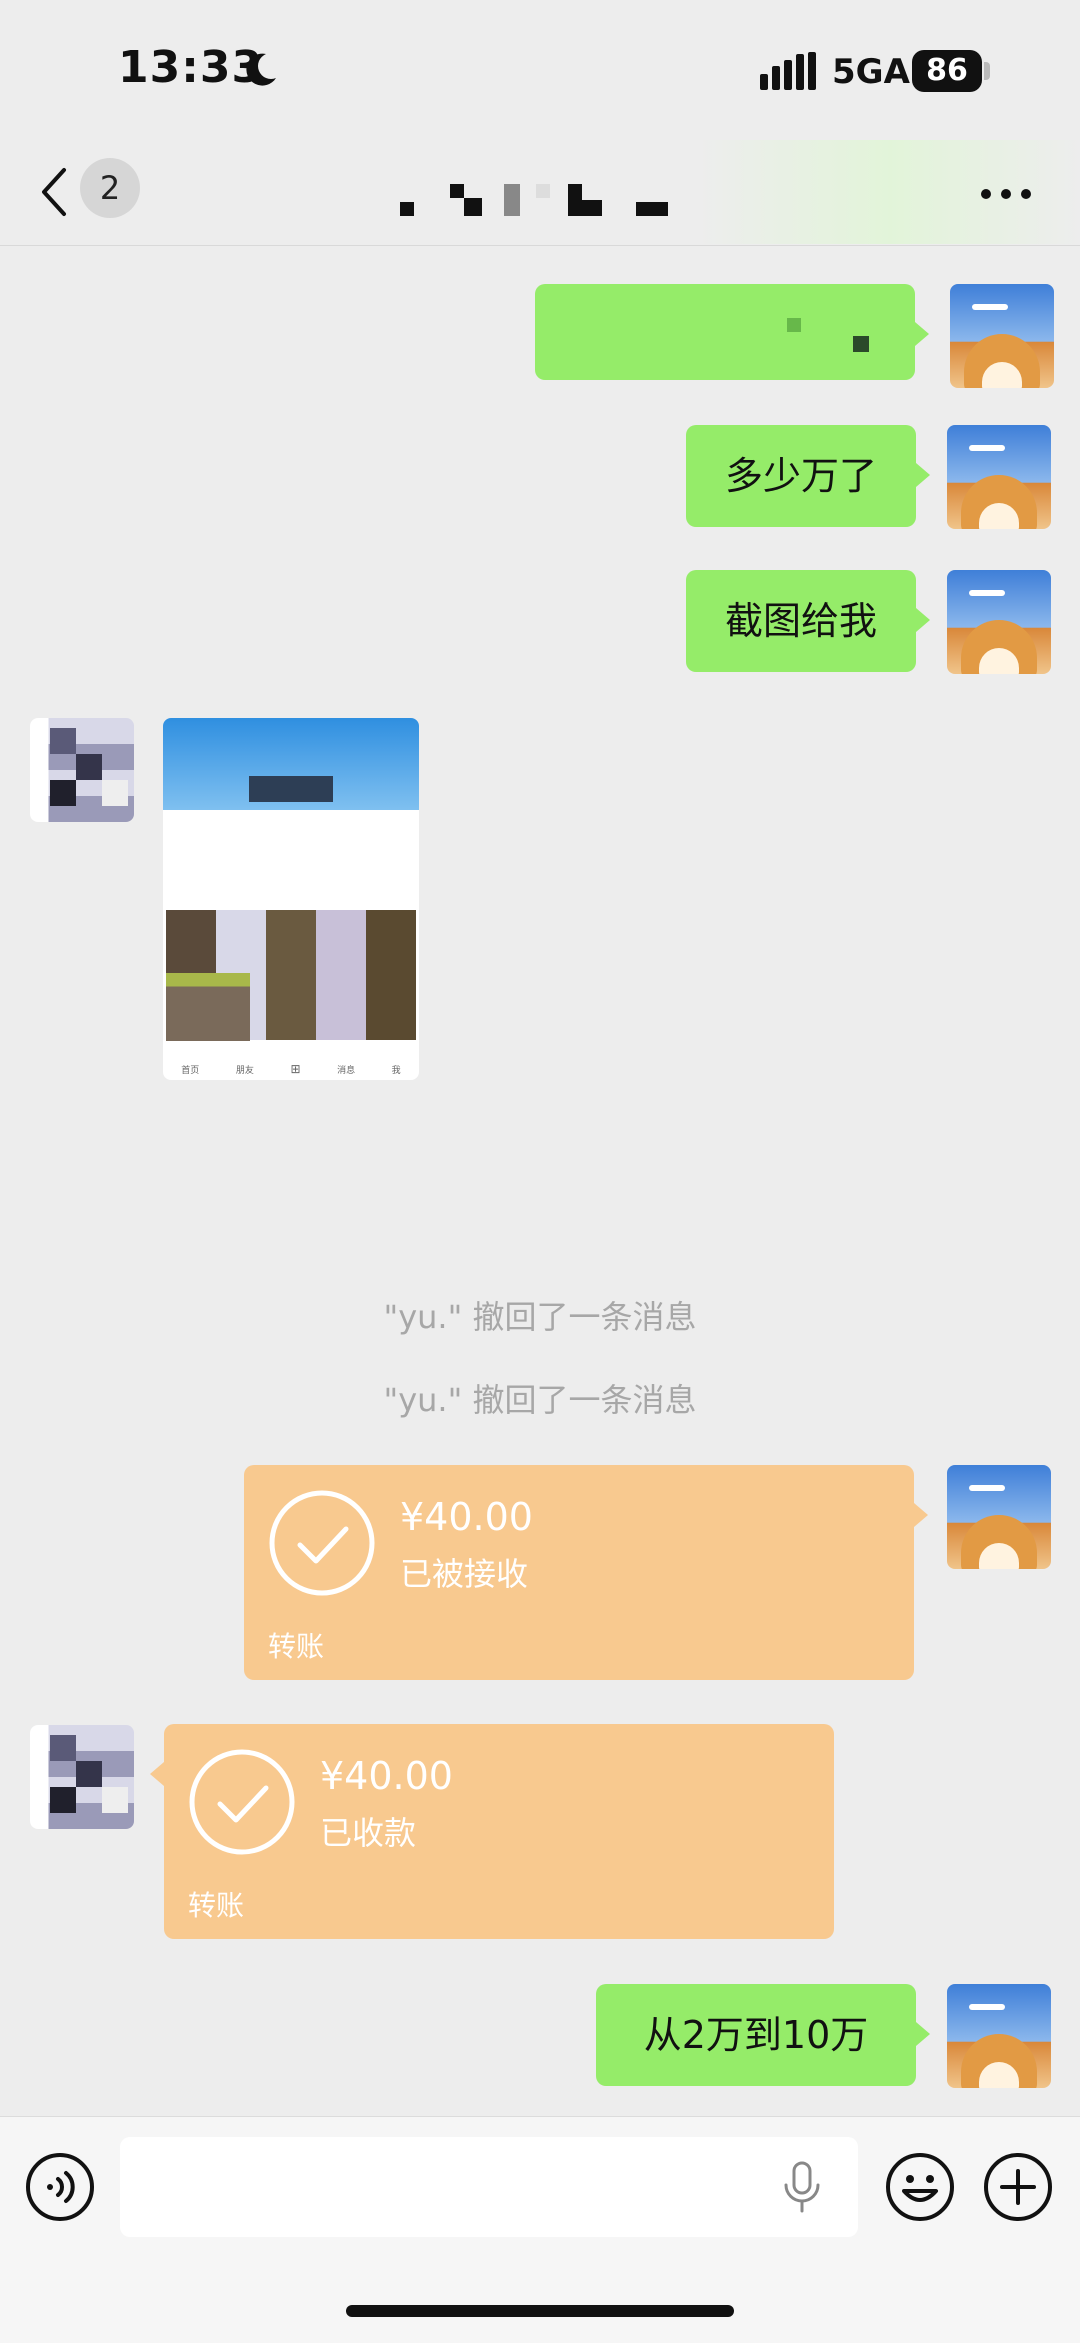 This screenshot has height=2343, width=1080. I want to click on chat-header: 2, so click(540, 193).